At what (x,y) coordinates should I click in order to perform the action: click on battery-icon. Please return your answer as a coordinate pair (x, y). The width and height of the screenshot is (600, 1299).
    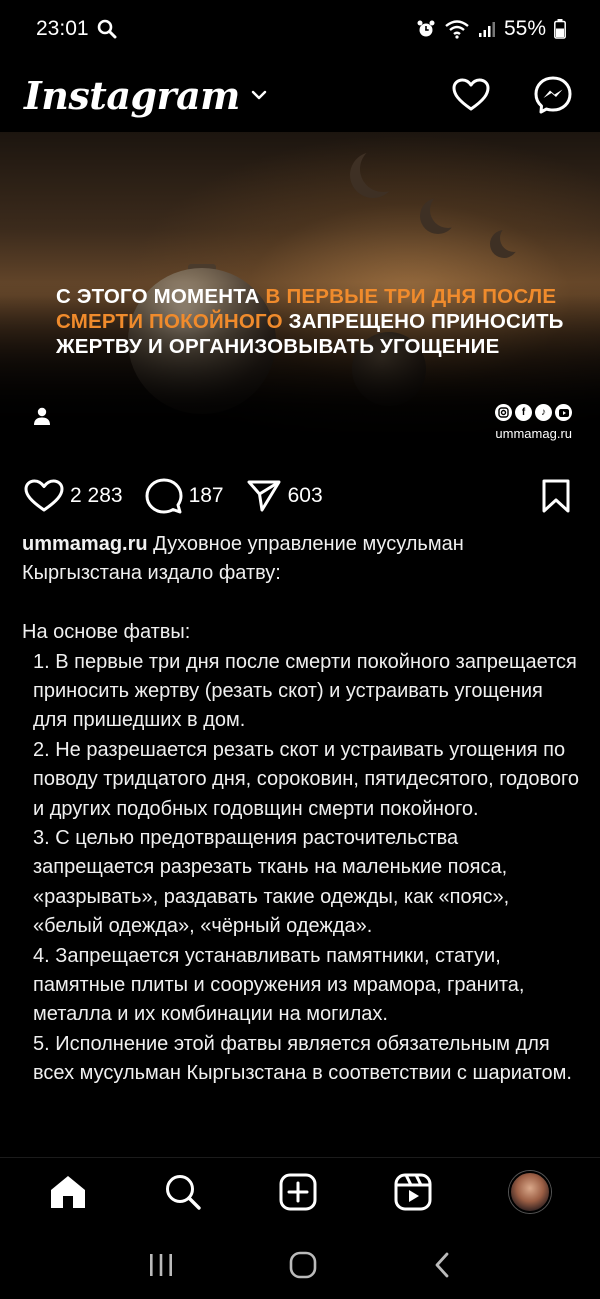
    Looking at the image, I should click on (560, 29).